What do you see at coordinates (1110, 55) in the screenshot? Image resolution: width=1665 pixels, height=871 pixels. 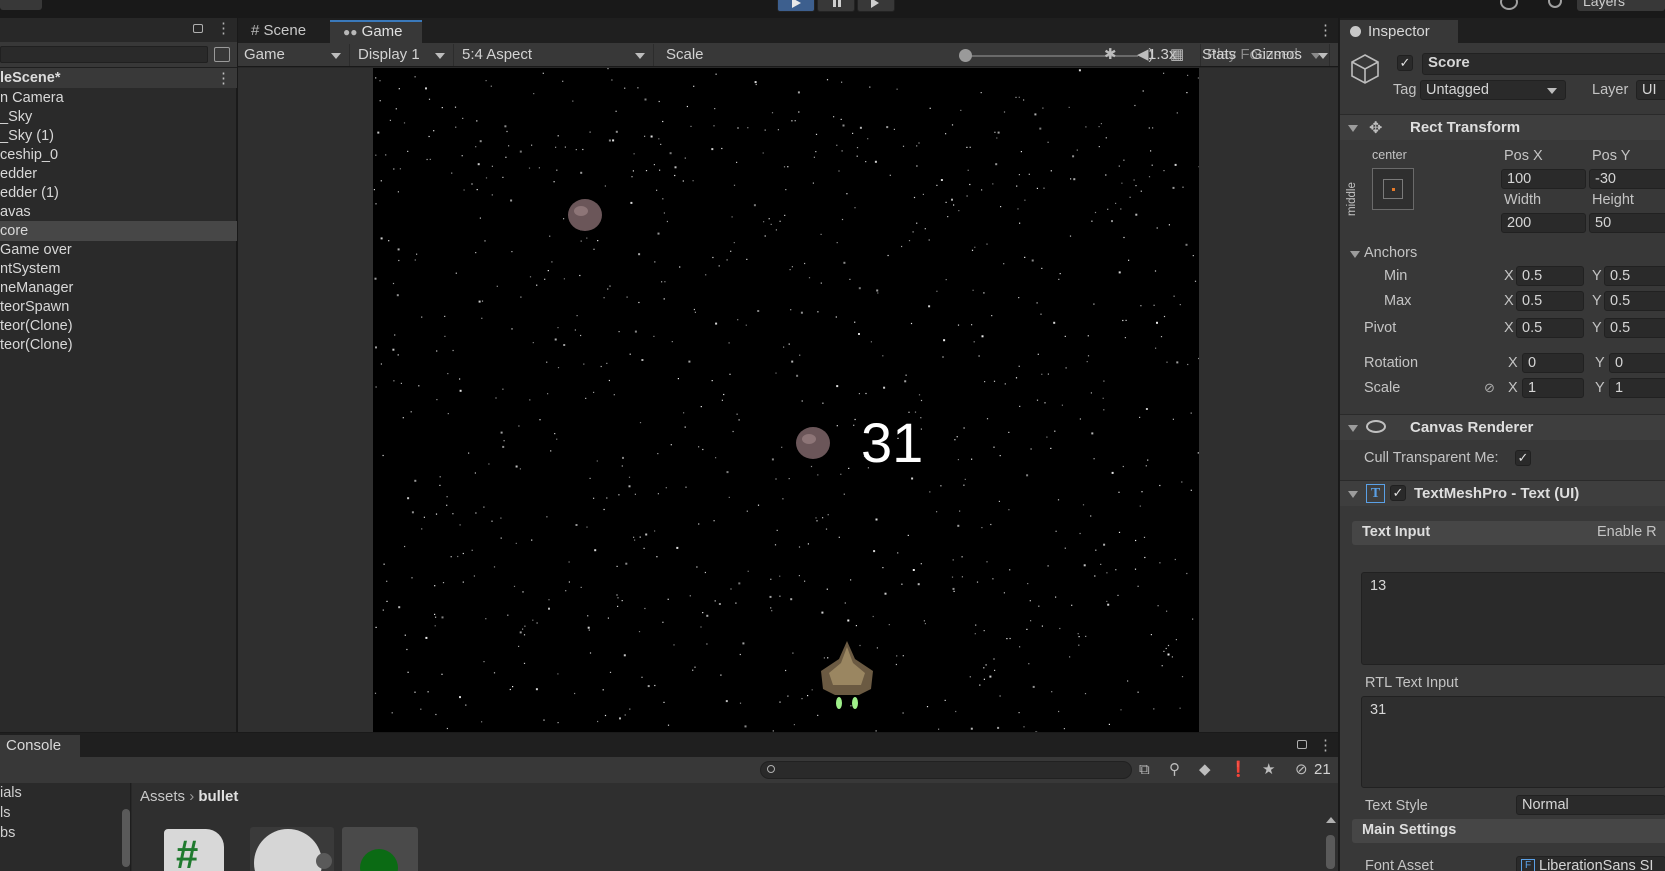 I see `bug-icon: ✱` at bounding box center [1110, 55].